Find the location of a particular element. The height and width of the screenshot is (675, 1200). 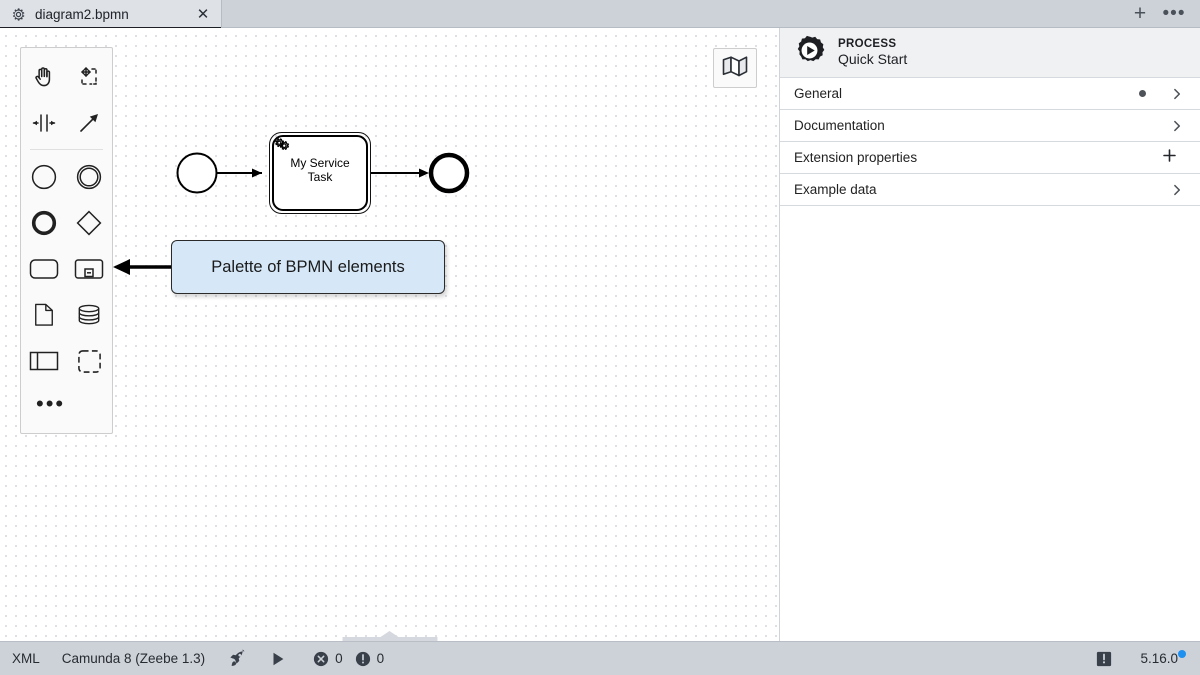

error-icon is located at coordinates (321, 659).